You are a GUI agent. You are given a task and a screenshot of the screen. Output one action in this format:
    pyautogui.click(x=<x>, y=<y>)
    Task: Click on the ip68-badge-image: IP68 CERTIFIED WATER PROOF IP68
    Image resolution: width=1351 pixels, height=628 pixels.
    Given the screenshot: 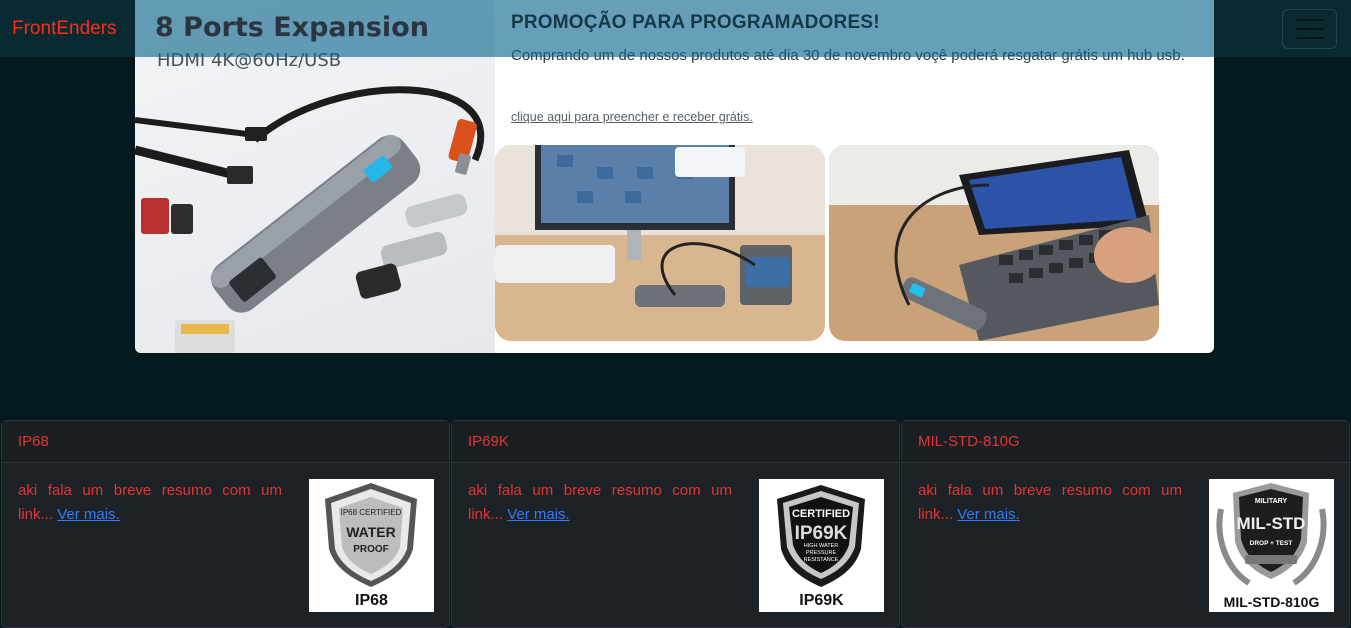 What is the action you would take?
    pyautogui.click(x=371, y=545)
    